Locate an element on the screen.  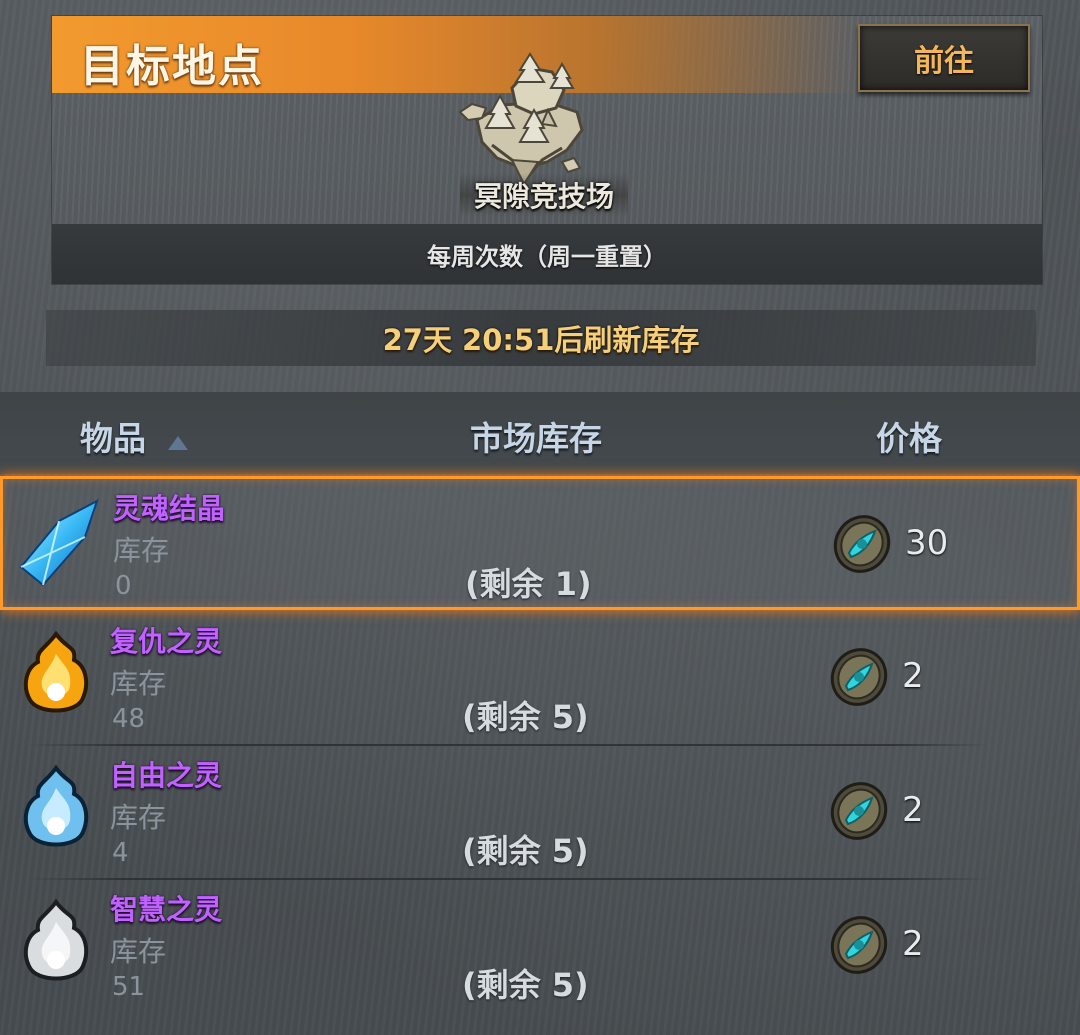
place-name: 冥隙竞技场 is located at coordinates (543, 196).